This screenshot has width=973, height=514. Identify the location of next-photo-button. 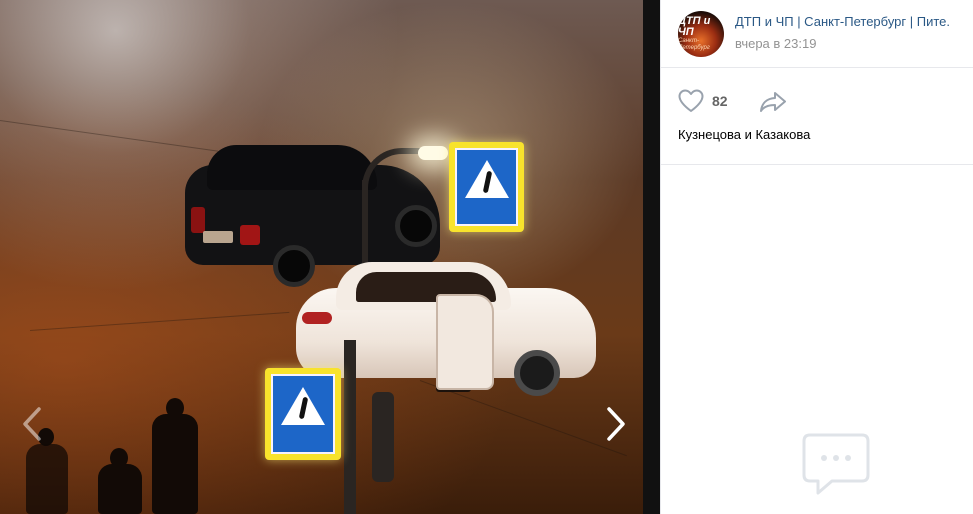
(616, 424).